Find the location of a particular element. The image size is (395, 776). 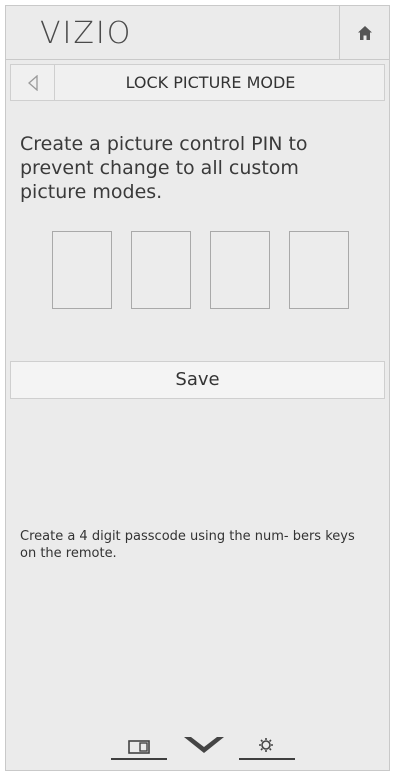

settings-gear-icon is located at coordinates (266, 745).